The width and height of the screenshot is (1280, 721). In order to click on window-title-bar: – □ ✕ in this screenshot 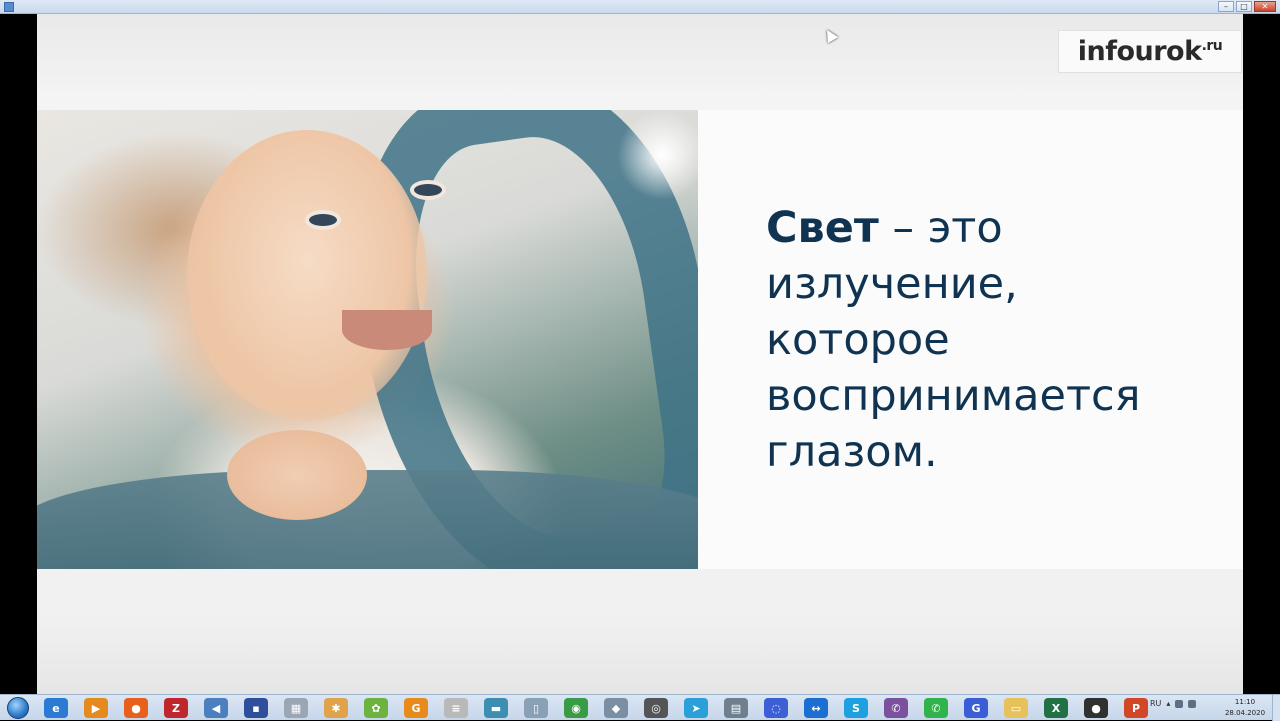, I will do `click(640, 7)`.